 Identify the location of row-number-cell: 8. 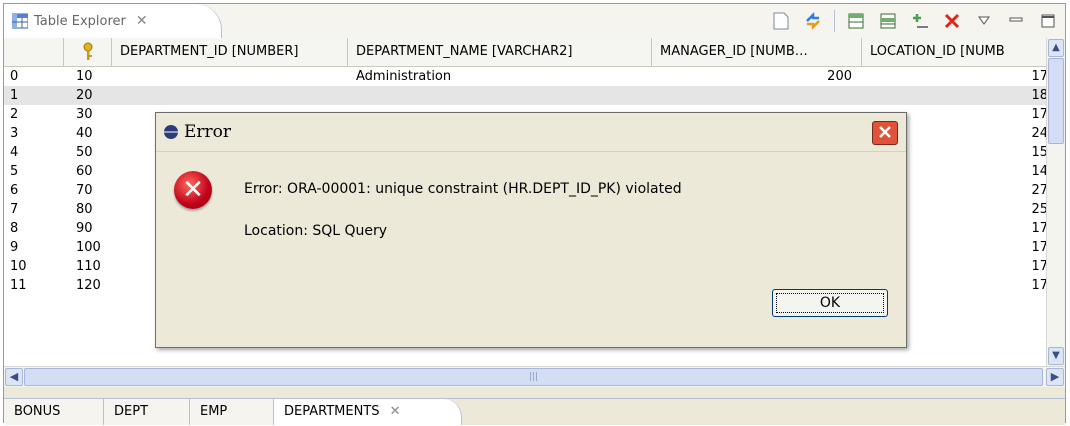
(35, 228).